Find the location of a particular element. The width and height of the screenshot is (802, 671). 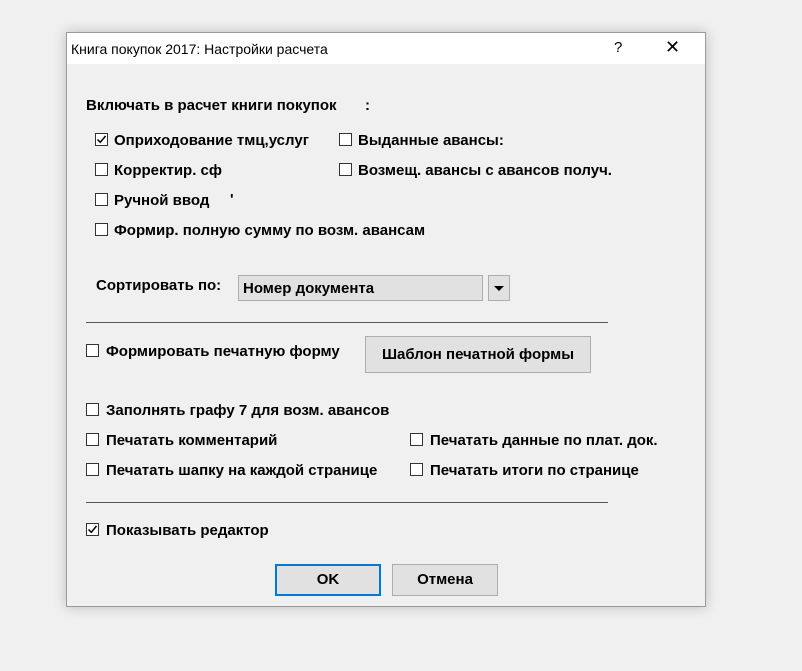

sort-select: Номер документа is located at coordinates (360, 288).